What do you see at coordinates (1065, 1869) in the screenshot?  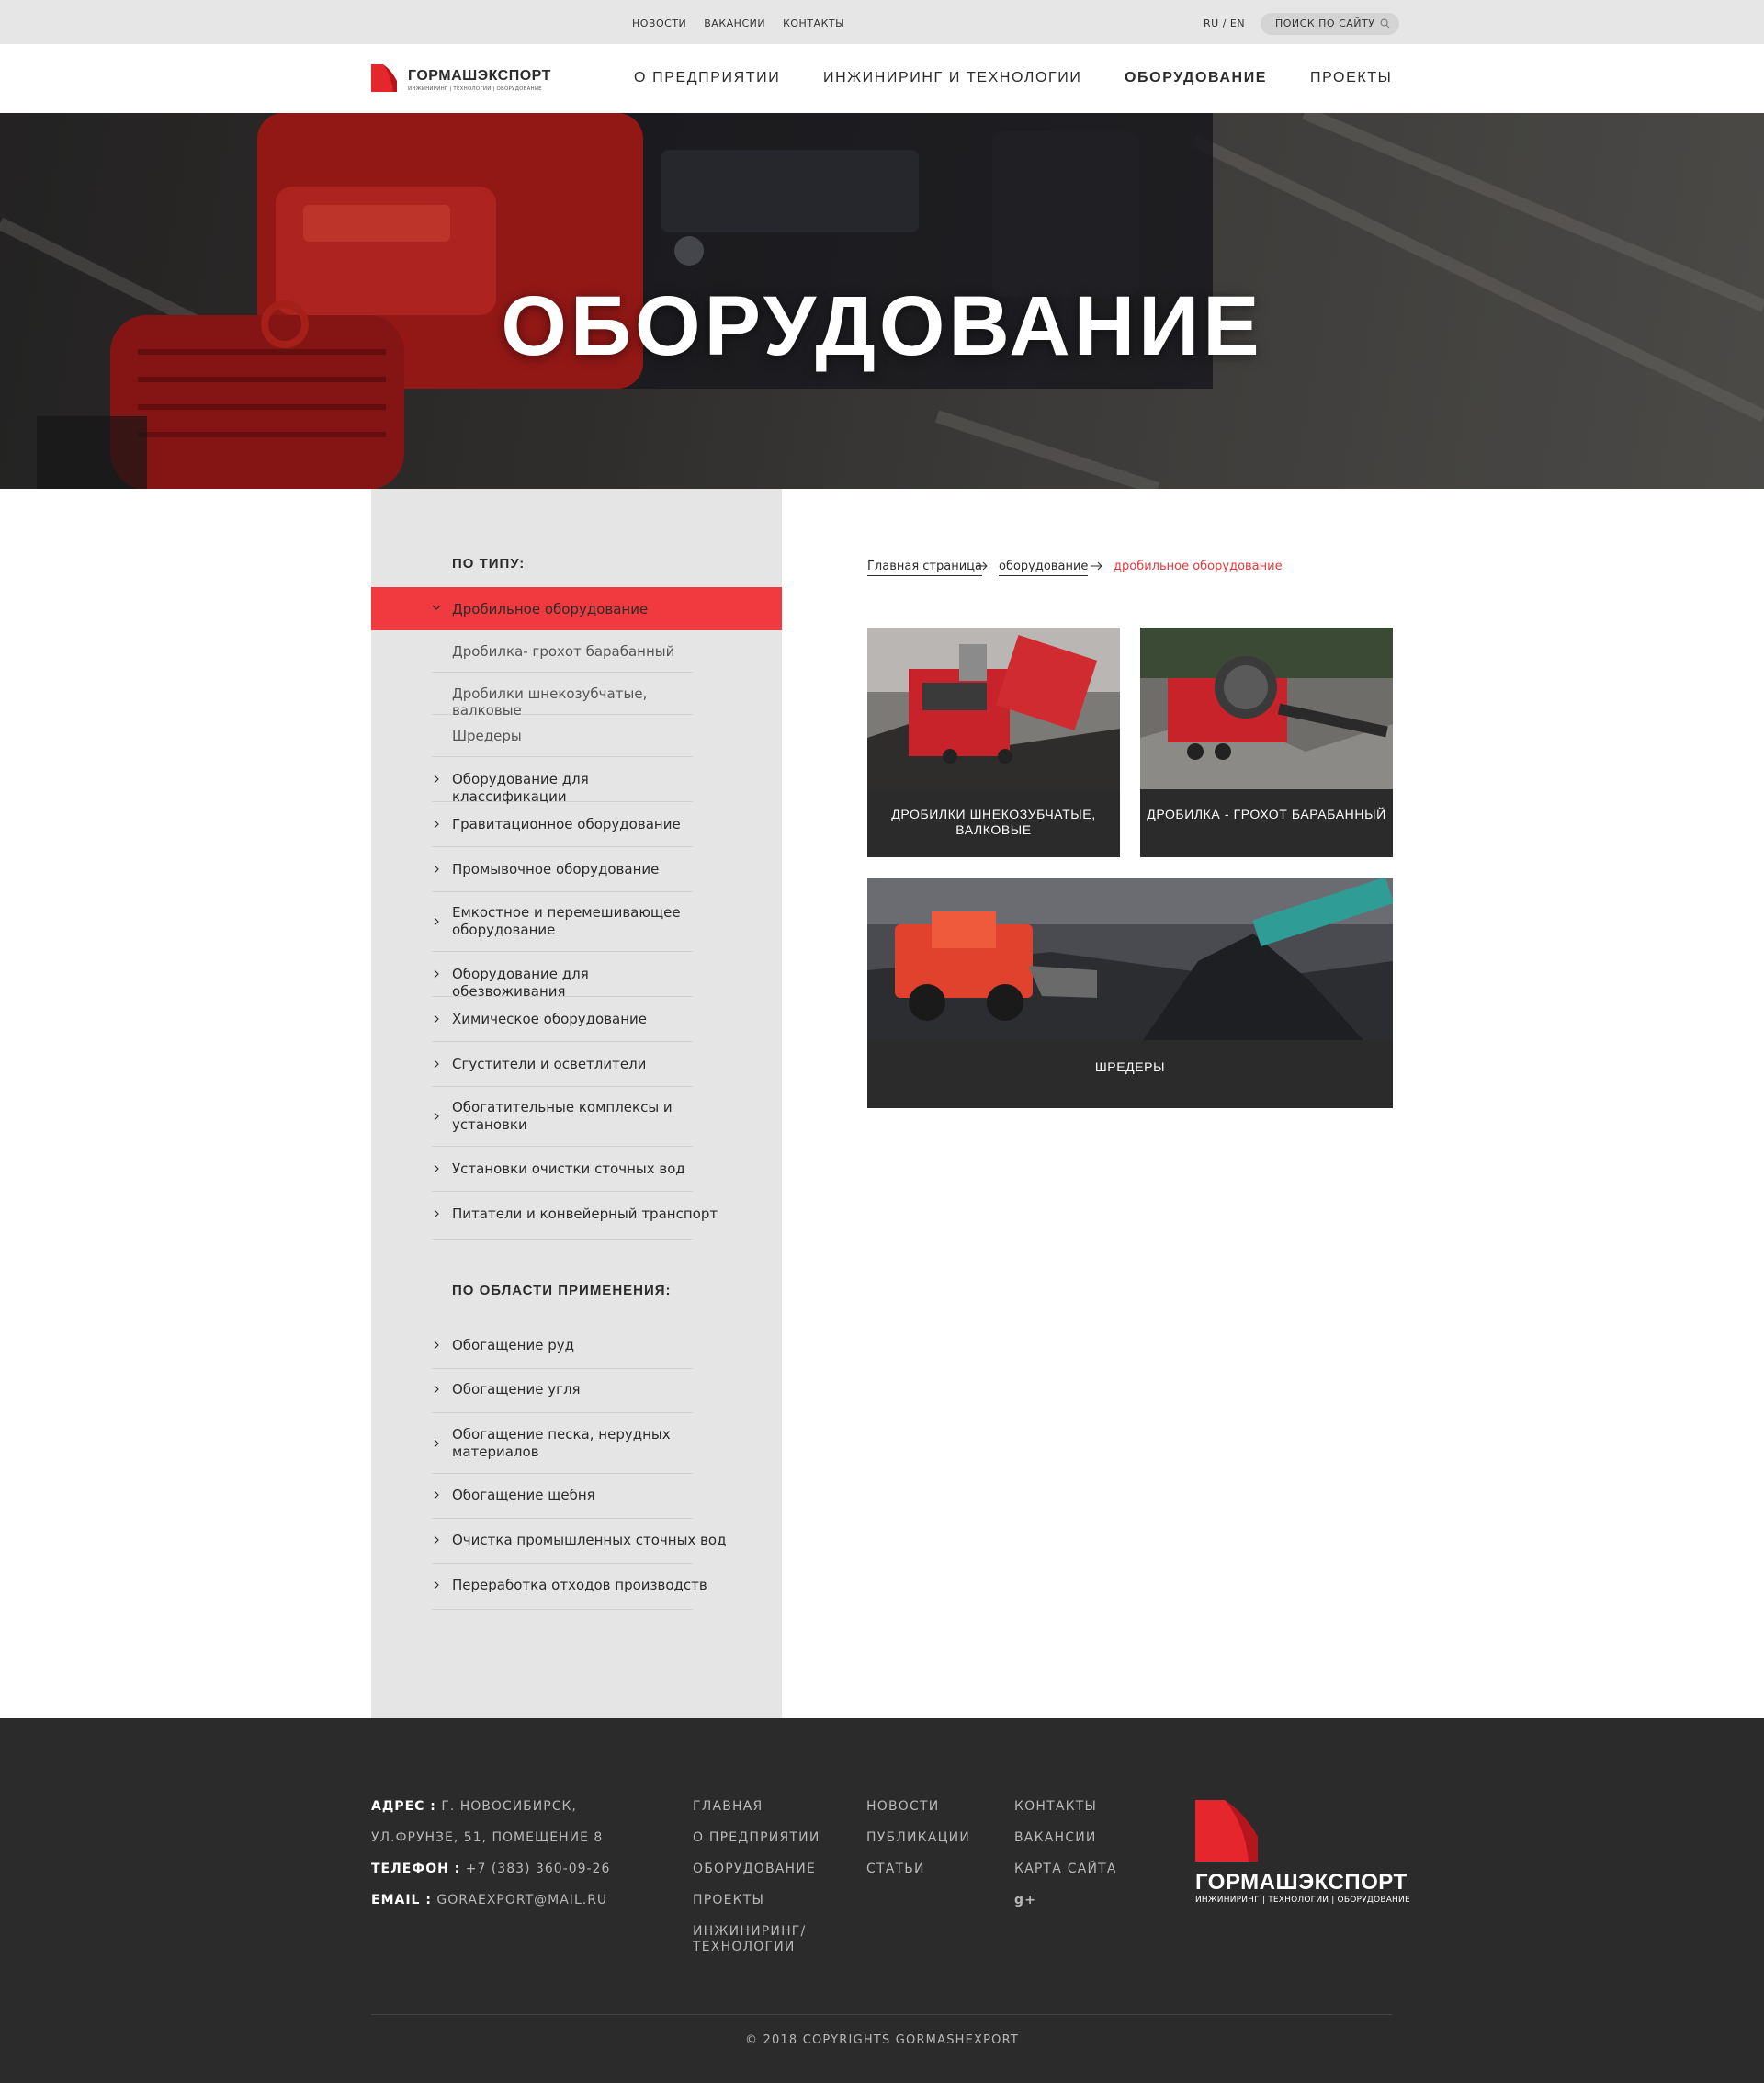 I see `footer-link-sitemap: КАРТА САЙТА` at bounding box center [1065, 1869].